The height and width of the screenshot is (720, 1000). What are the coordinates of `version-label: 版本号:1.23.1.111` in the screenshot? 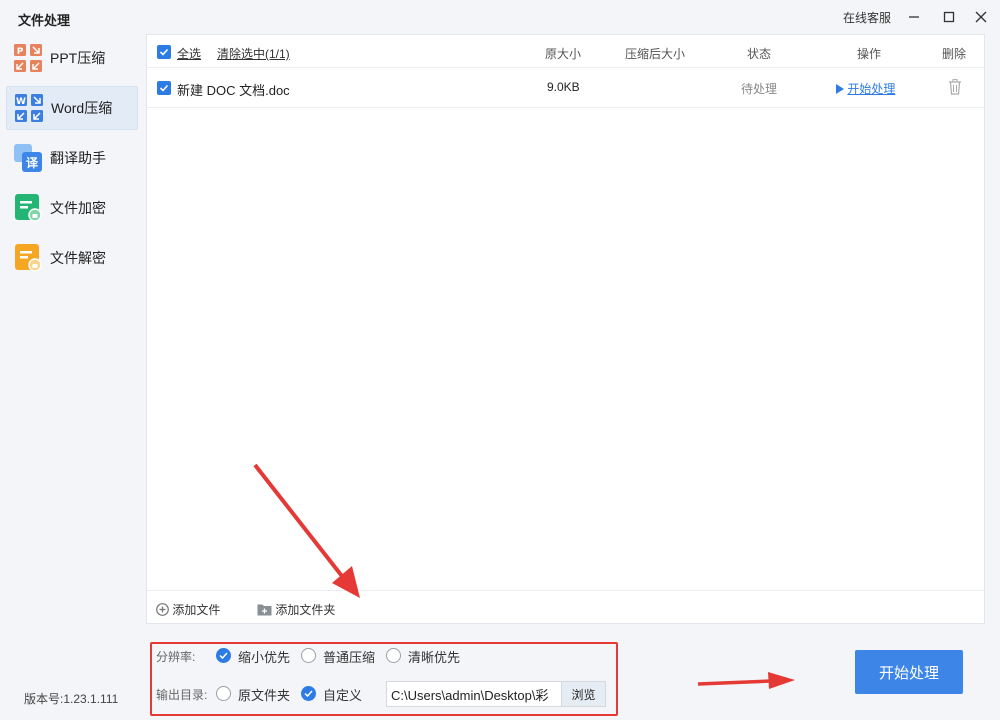 It's located at (71, 699).